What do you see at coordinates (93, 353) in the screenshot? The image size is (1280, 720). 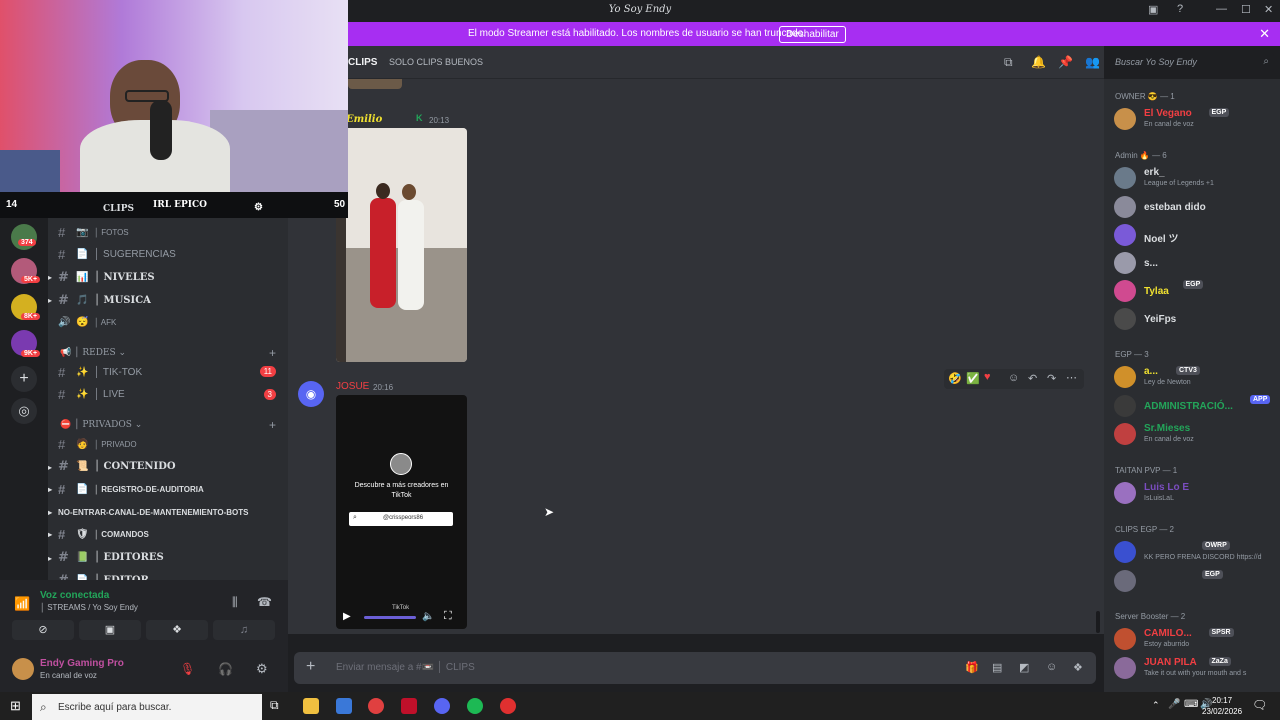 I see `category-redes: 📢 │ REDES ⌄` at bounding box center [93, 353].